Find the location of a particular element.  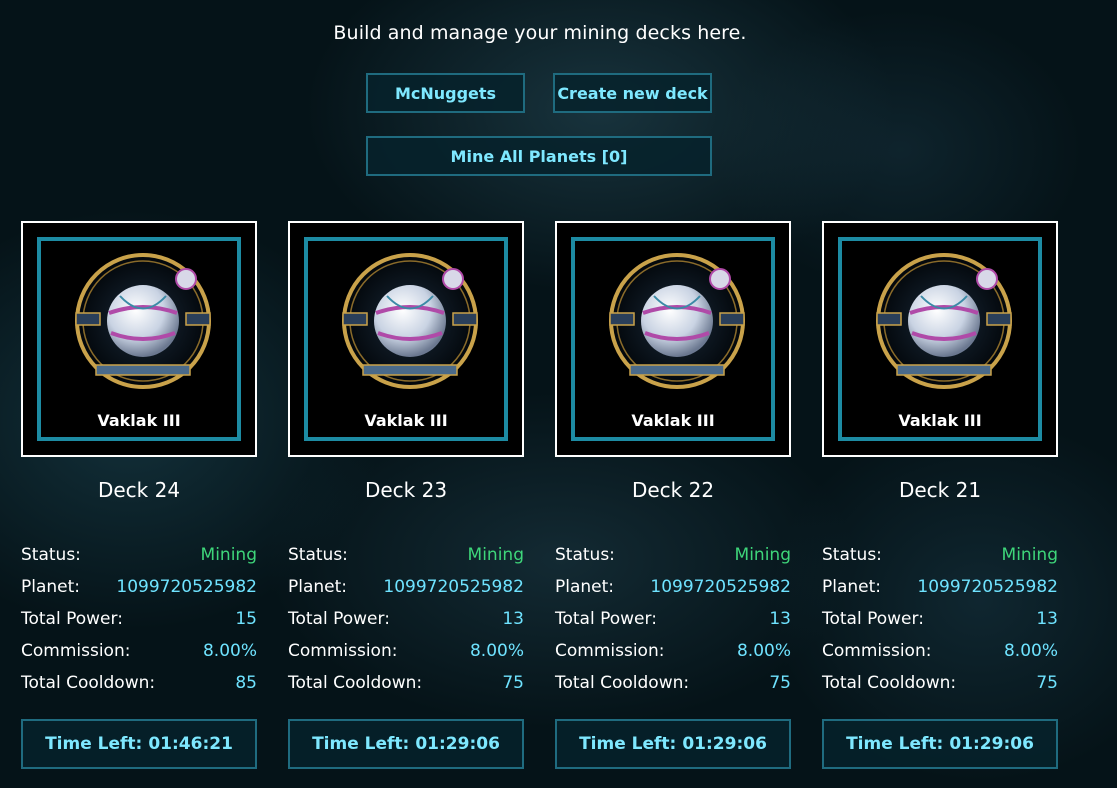

mine-all-planets-button: Mine All Planets [0] is located at coordinates (539, 156).